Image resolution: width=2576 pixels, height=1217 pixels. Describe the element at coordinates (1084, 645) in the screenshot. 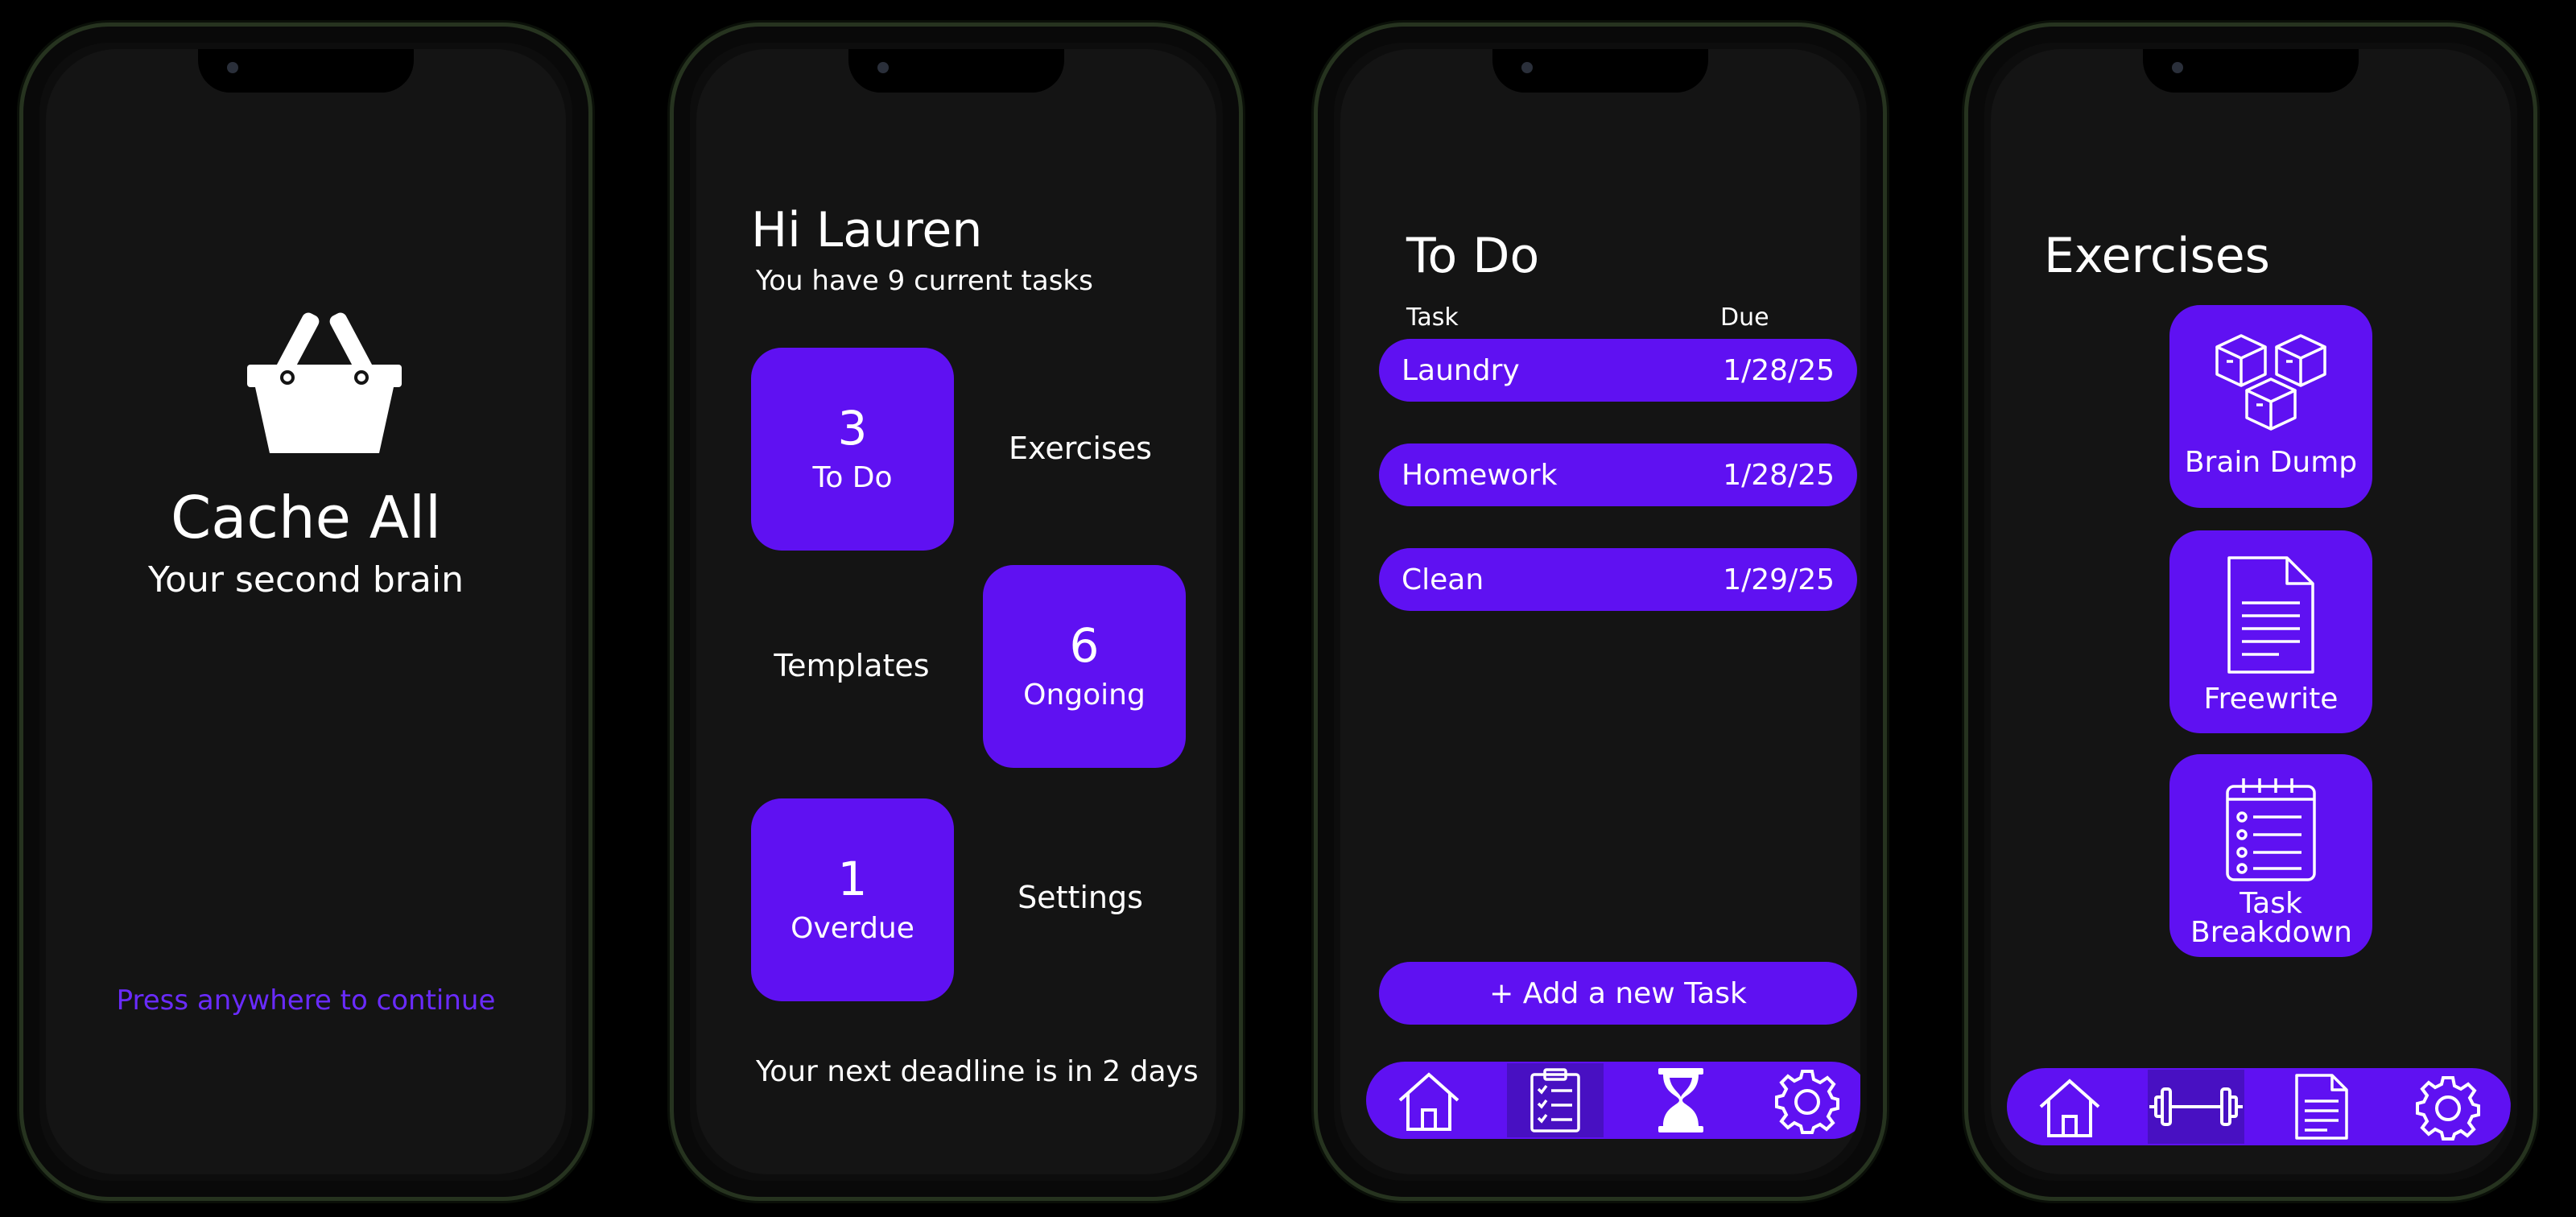

I see `ongoing-count: 6` at that location.